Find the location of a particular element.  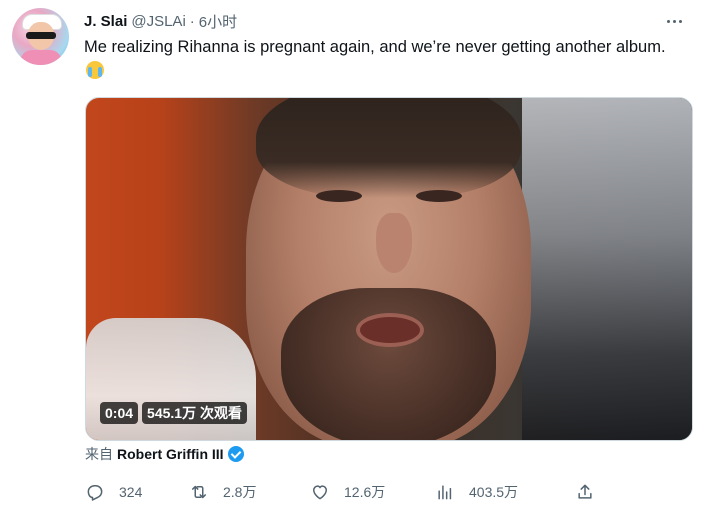

video-source: 来自 Robert Griffin III is located at coordinates (164, 454).